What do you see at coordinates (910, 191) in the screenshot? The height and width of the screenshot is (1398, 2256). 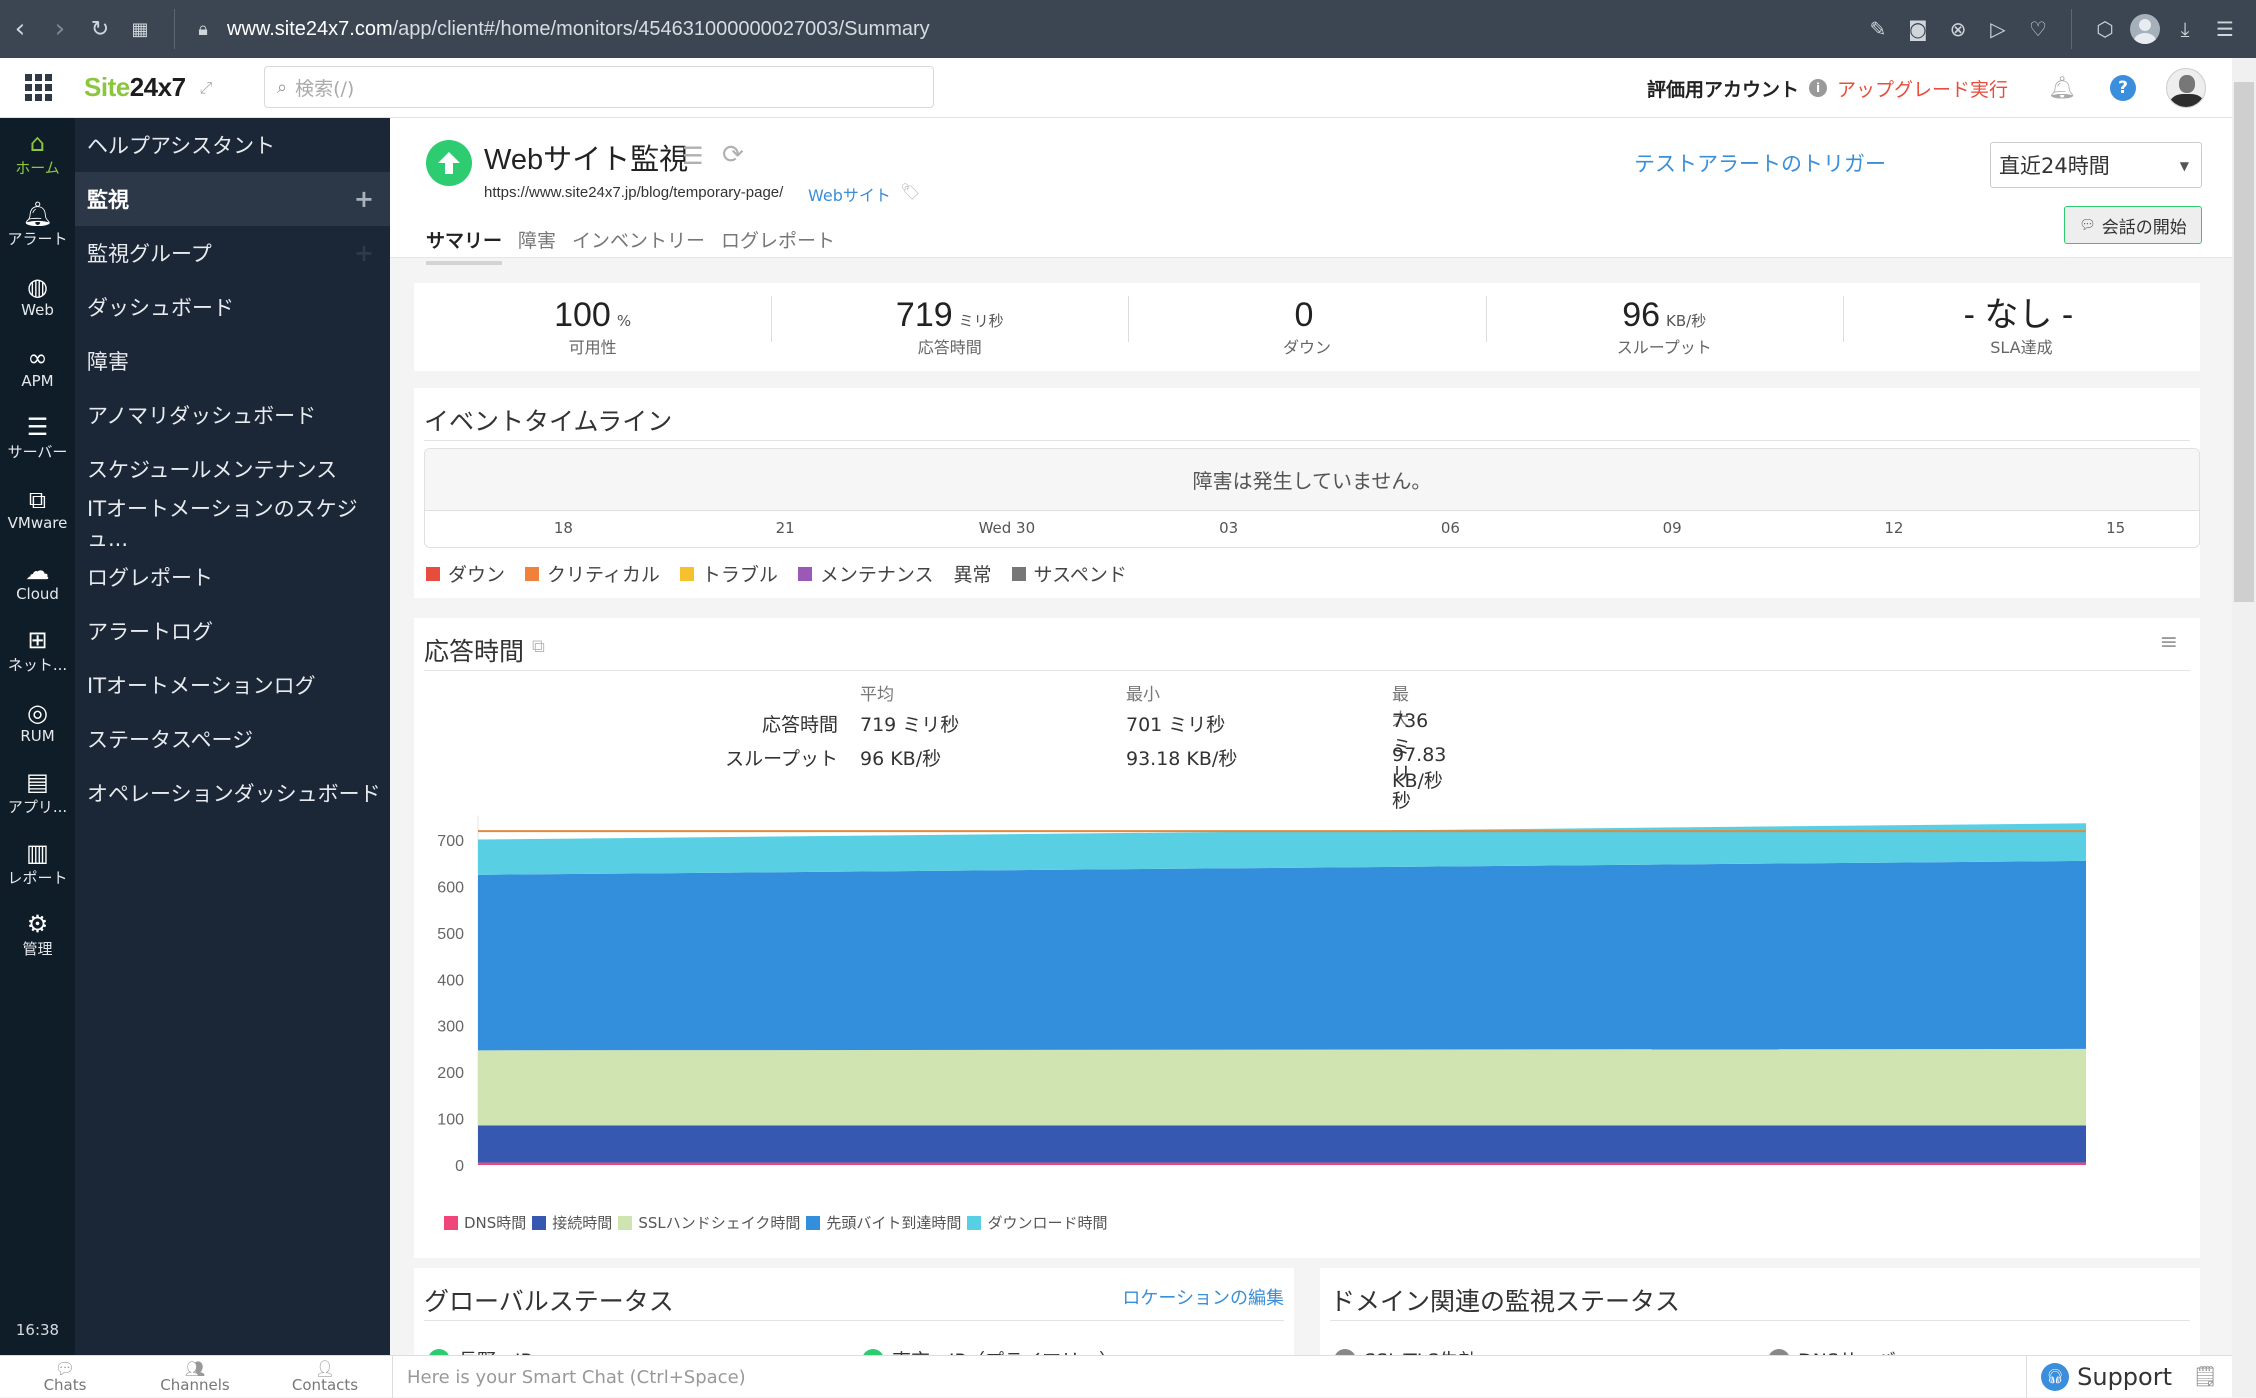 I see `tag-icon: 🏷︎` at bounding box center [910, 191].